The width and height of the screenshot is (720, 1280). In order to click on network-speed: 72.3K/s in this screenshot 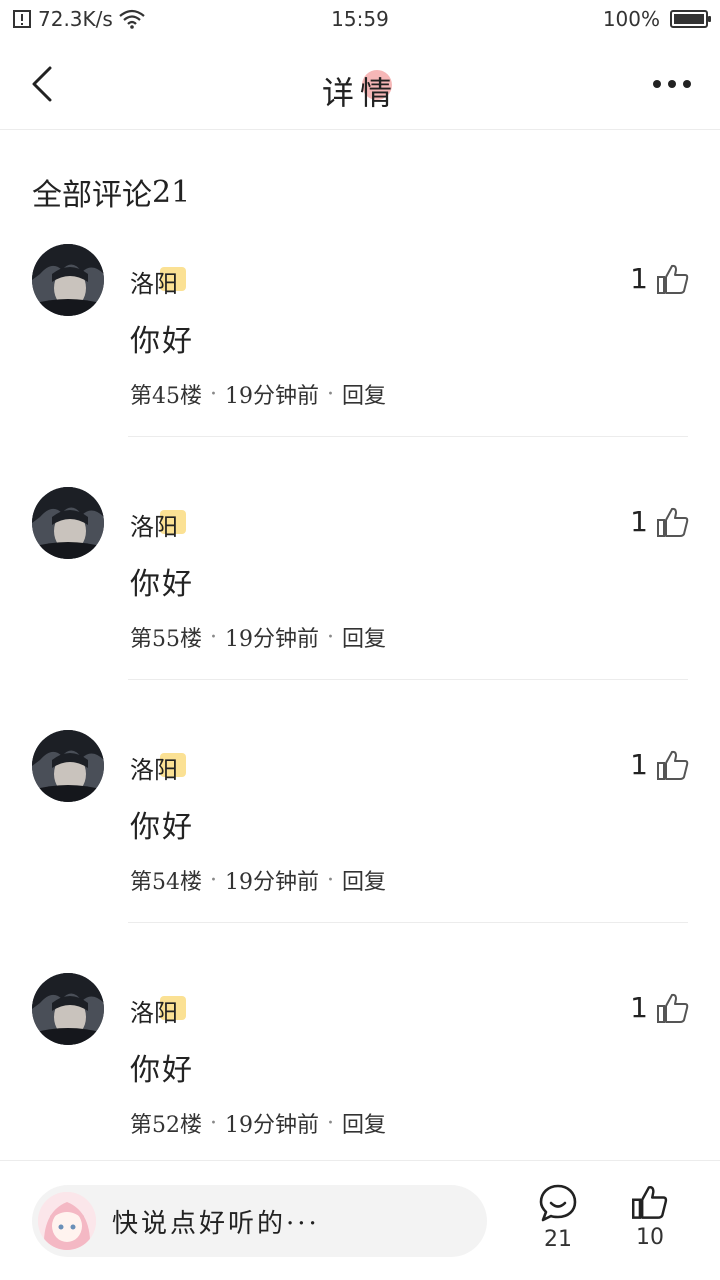, I will do `click(75, 19)`.